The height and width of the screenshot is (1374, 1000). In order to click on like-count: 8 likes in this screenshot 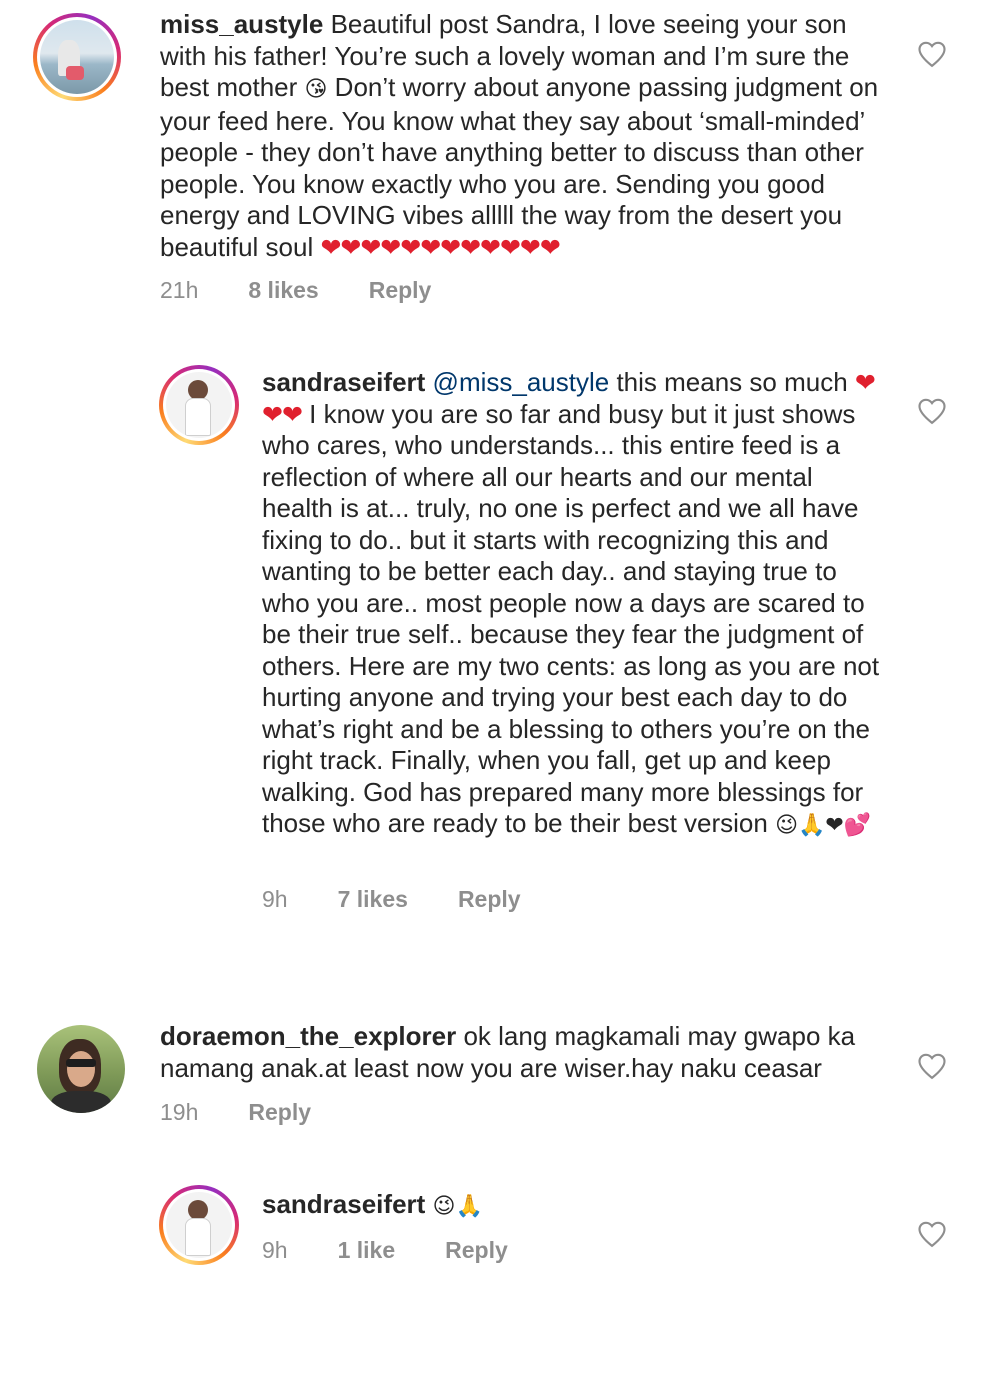, I will do `click(283, 290)`.